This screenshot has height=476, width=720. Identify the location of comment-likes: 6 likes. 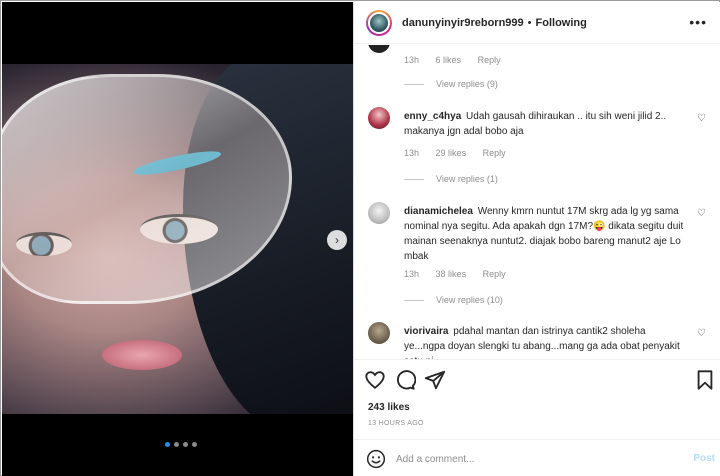
(449, 60).